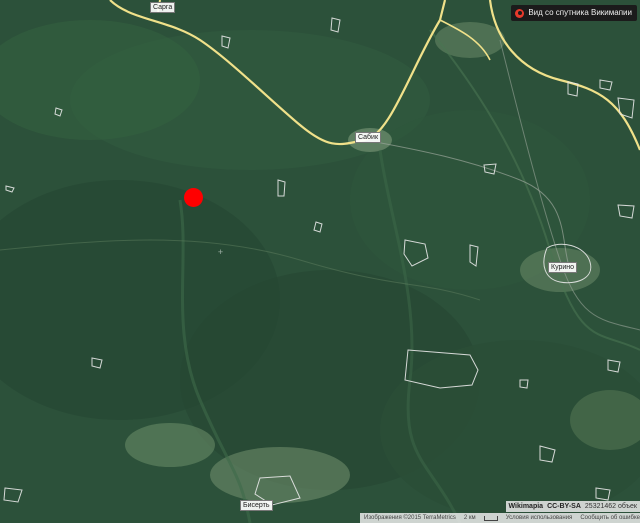  I want to click on wikimapia-logo-icon, so click(520, 13).